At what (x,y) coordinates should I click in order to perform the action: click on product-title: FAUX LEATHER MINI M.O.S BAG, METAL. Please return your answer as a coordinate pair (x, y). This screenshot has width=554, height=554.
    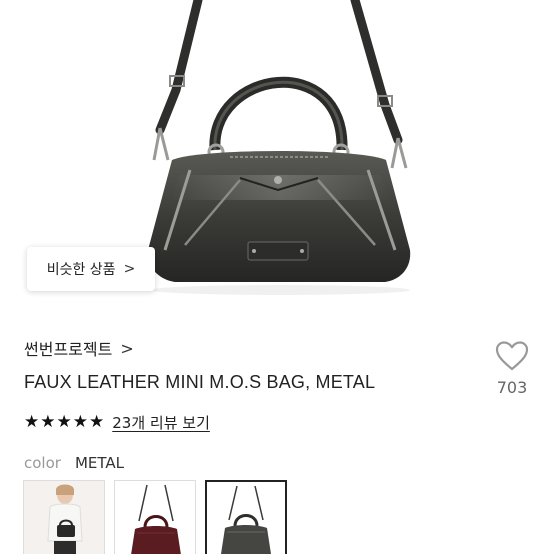
    Looking at the image, I should click on (200, 382).